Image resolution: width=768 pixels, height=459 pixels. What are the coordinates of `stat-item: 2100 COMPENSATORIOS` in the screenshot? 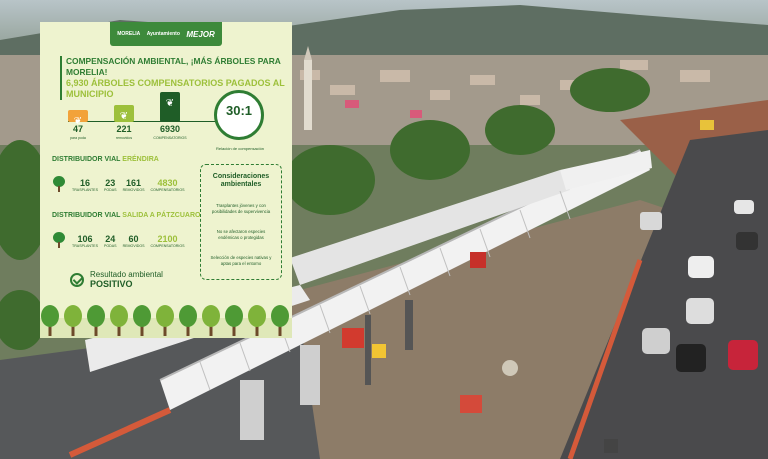 It's located at (168, 241).